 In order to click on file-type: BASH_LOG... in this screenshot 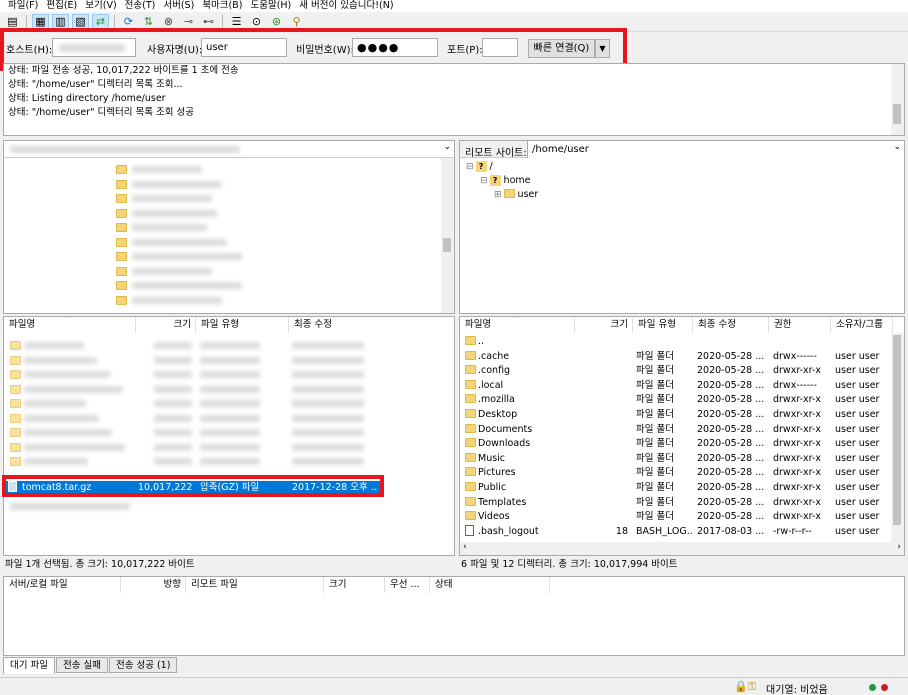, I will do `click(664, 531)`.